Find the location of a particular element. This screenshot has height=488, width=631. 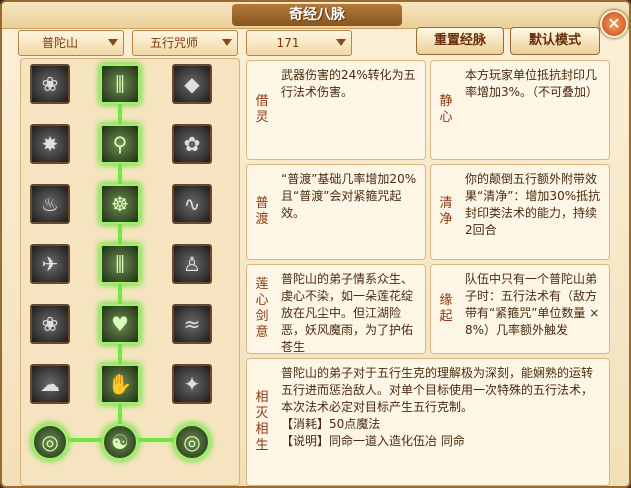

icon-glyph: ☁ is located at coordinates (50, 384).